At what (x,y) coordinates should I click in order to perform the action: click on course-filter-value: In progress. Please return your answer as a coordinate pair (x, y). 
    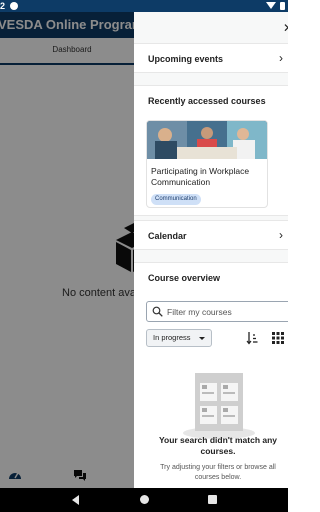
    Looking at the image, I should click on (172, 337).